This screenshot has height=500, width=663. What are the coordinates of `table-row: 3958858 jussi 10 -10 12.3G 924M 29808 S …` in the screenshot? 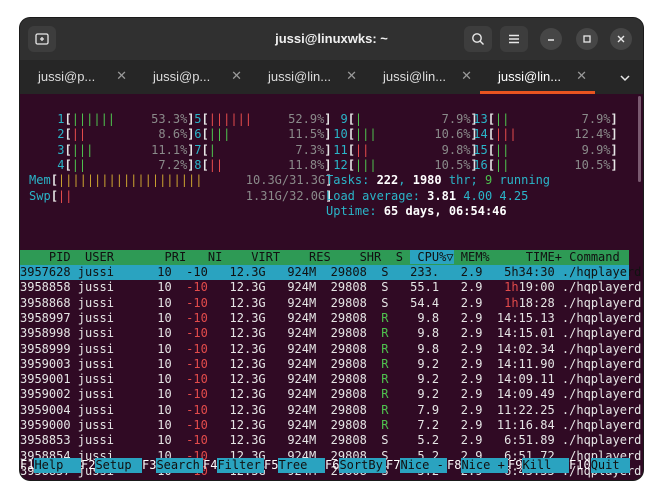 It's located at (330, 287).